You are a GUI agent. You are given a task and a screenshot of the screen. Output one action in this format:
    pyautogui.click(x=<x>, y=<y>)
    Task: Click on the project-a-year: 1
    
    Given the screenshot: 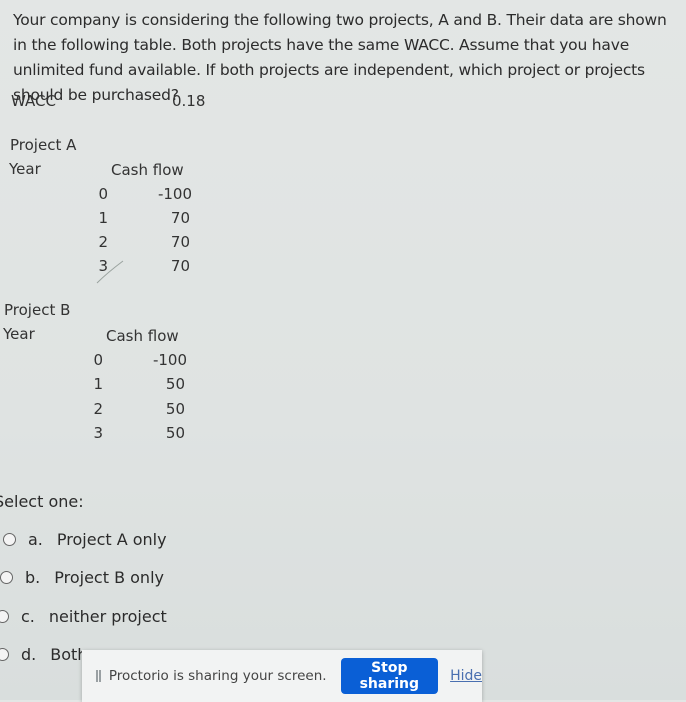 What is the action you would take?
    pyautogui.click(x=103, y=218)
    